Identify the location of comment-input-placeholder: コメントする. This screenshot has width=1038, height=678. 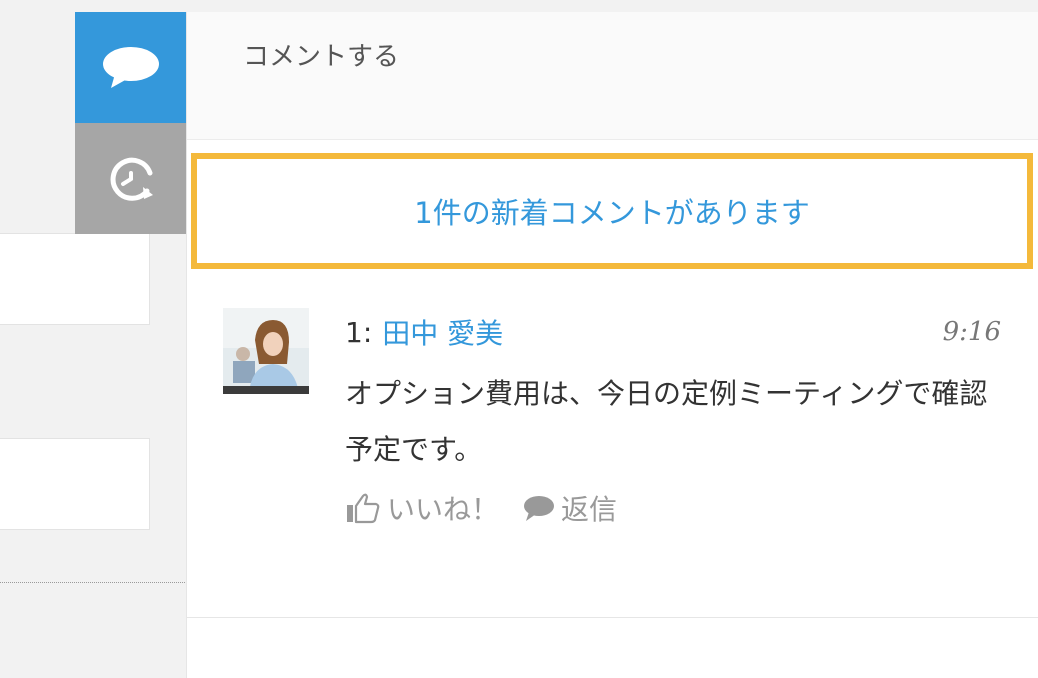
(321, 57).